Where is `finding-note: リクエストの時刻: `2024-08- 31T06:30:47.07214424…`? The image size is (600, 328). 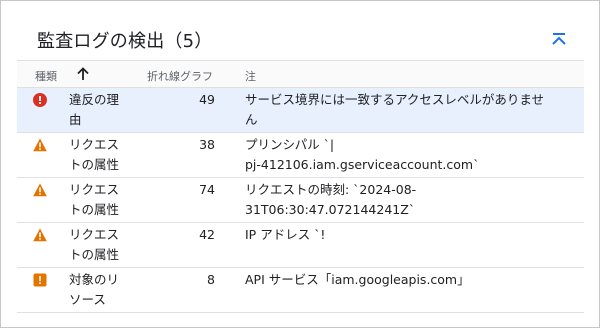 finding-note: リクエストの時刻: `2024-08- 31T06:30:47.07214424… is located at coordinates (331, 199).